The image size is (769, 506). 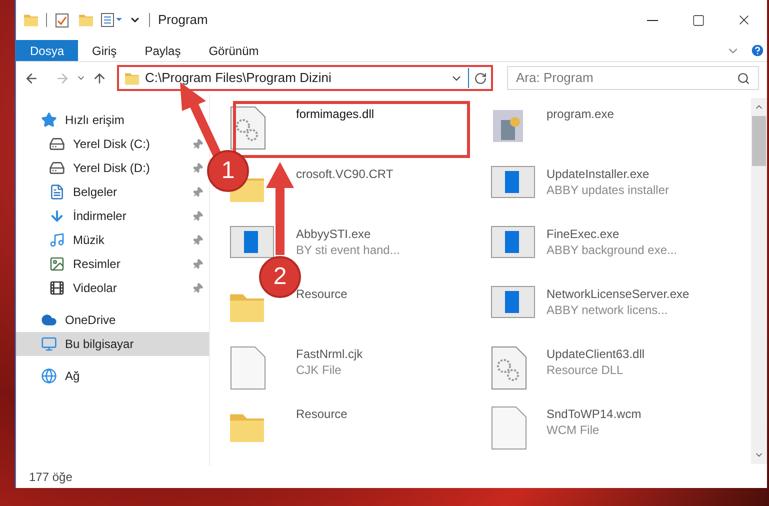 I want to click on file-description: ABBY updates installer, so click(x=608, y=190).